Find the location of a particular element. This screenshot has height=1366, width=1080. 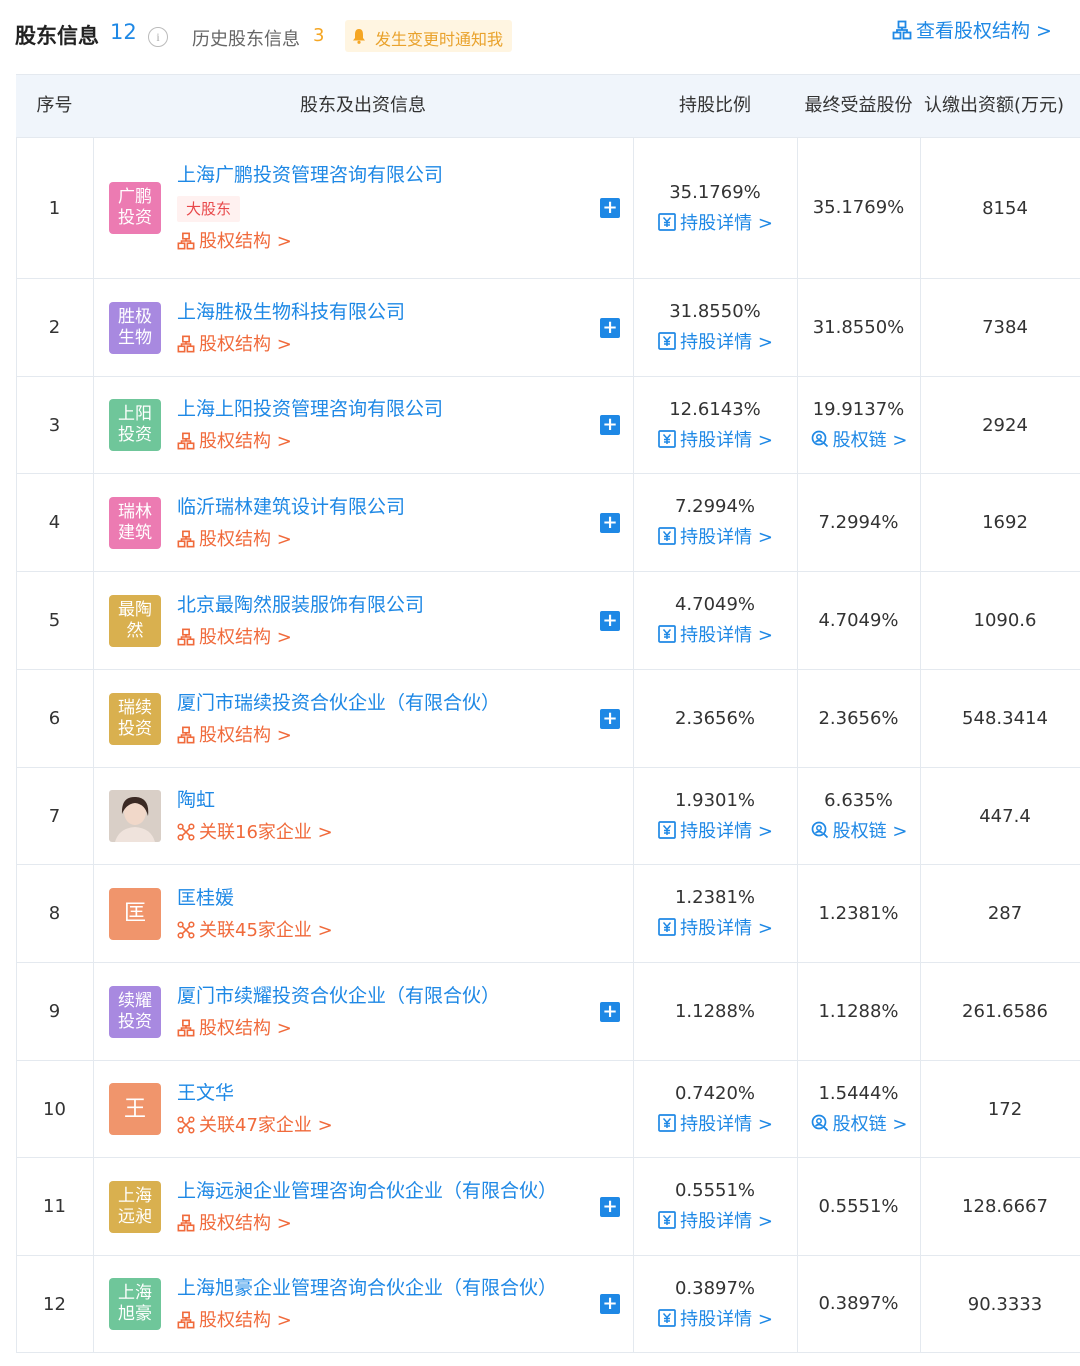

shareholder-cell: 瑞林 建筑 临沂瑞林建筑设计有限公司 股权结构 > + is located at coordinates (363, 522).